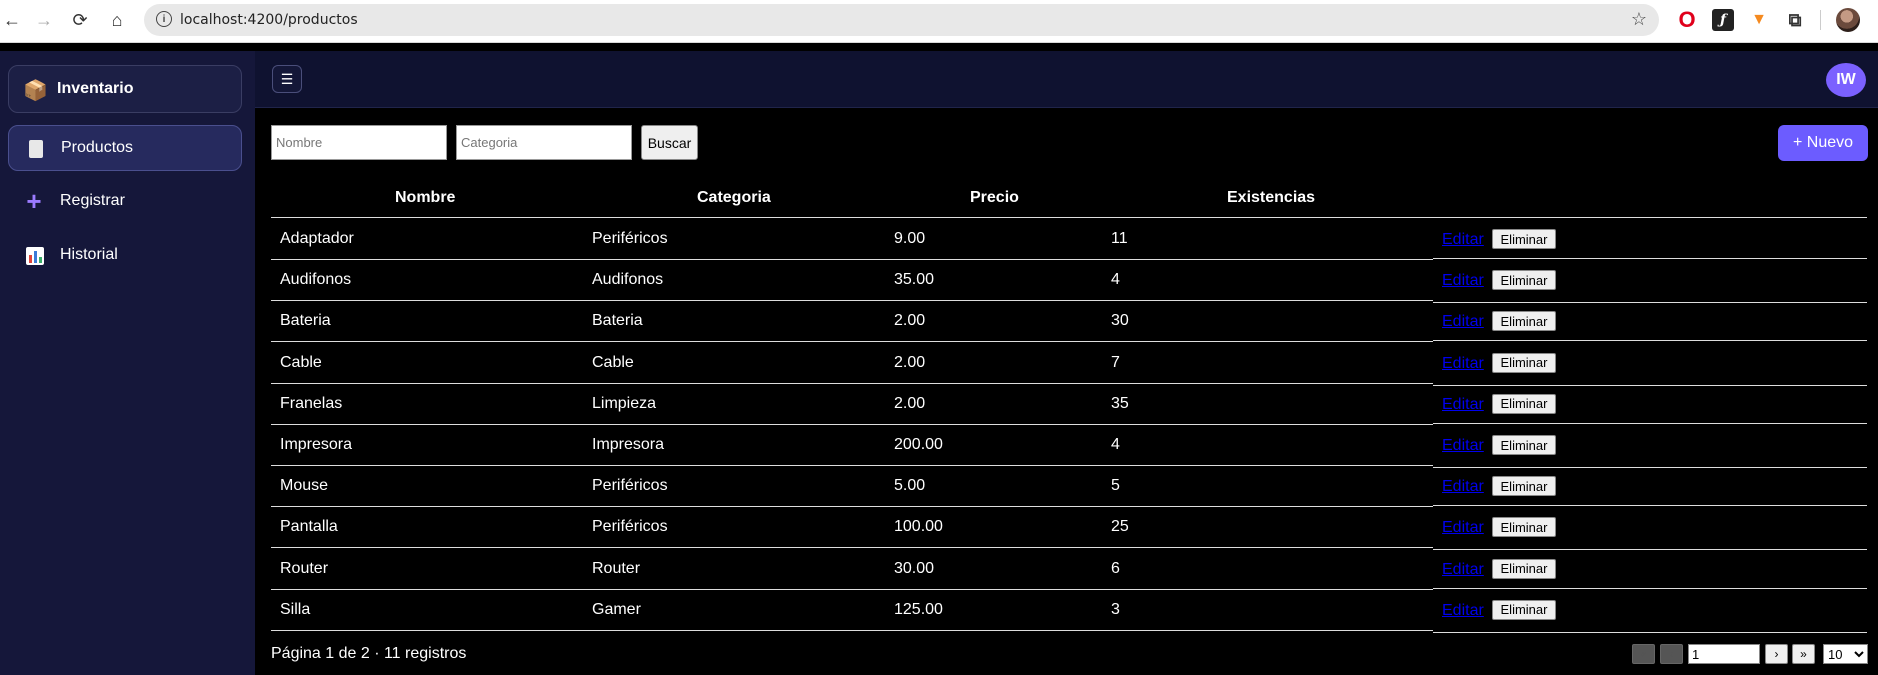  I want to click on nombre-filter-input, so click(359, 142).